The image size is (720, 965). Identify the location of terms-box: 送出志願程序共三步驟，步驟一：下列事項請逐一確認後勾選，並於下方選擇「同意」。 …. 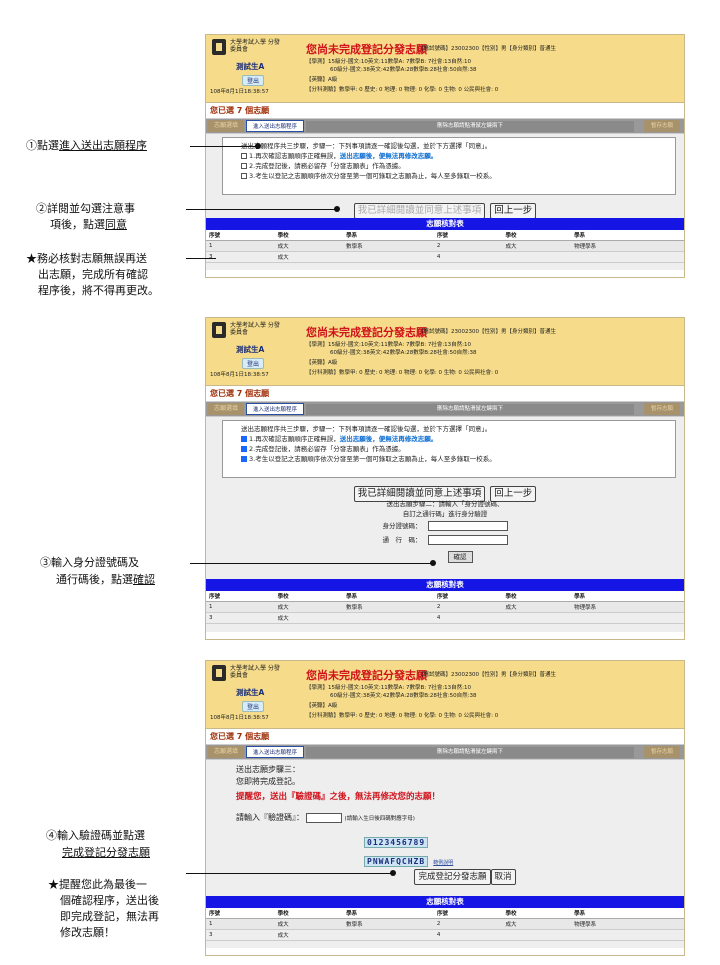
(449, 166).